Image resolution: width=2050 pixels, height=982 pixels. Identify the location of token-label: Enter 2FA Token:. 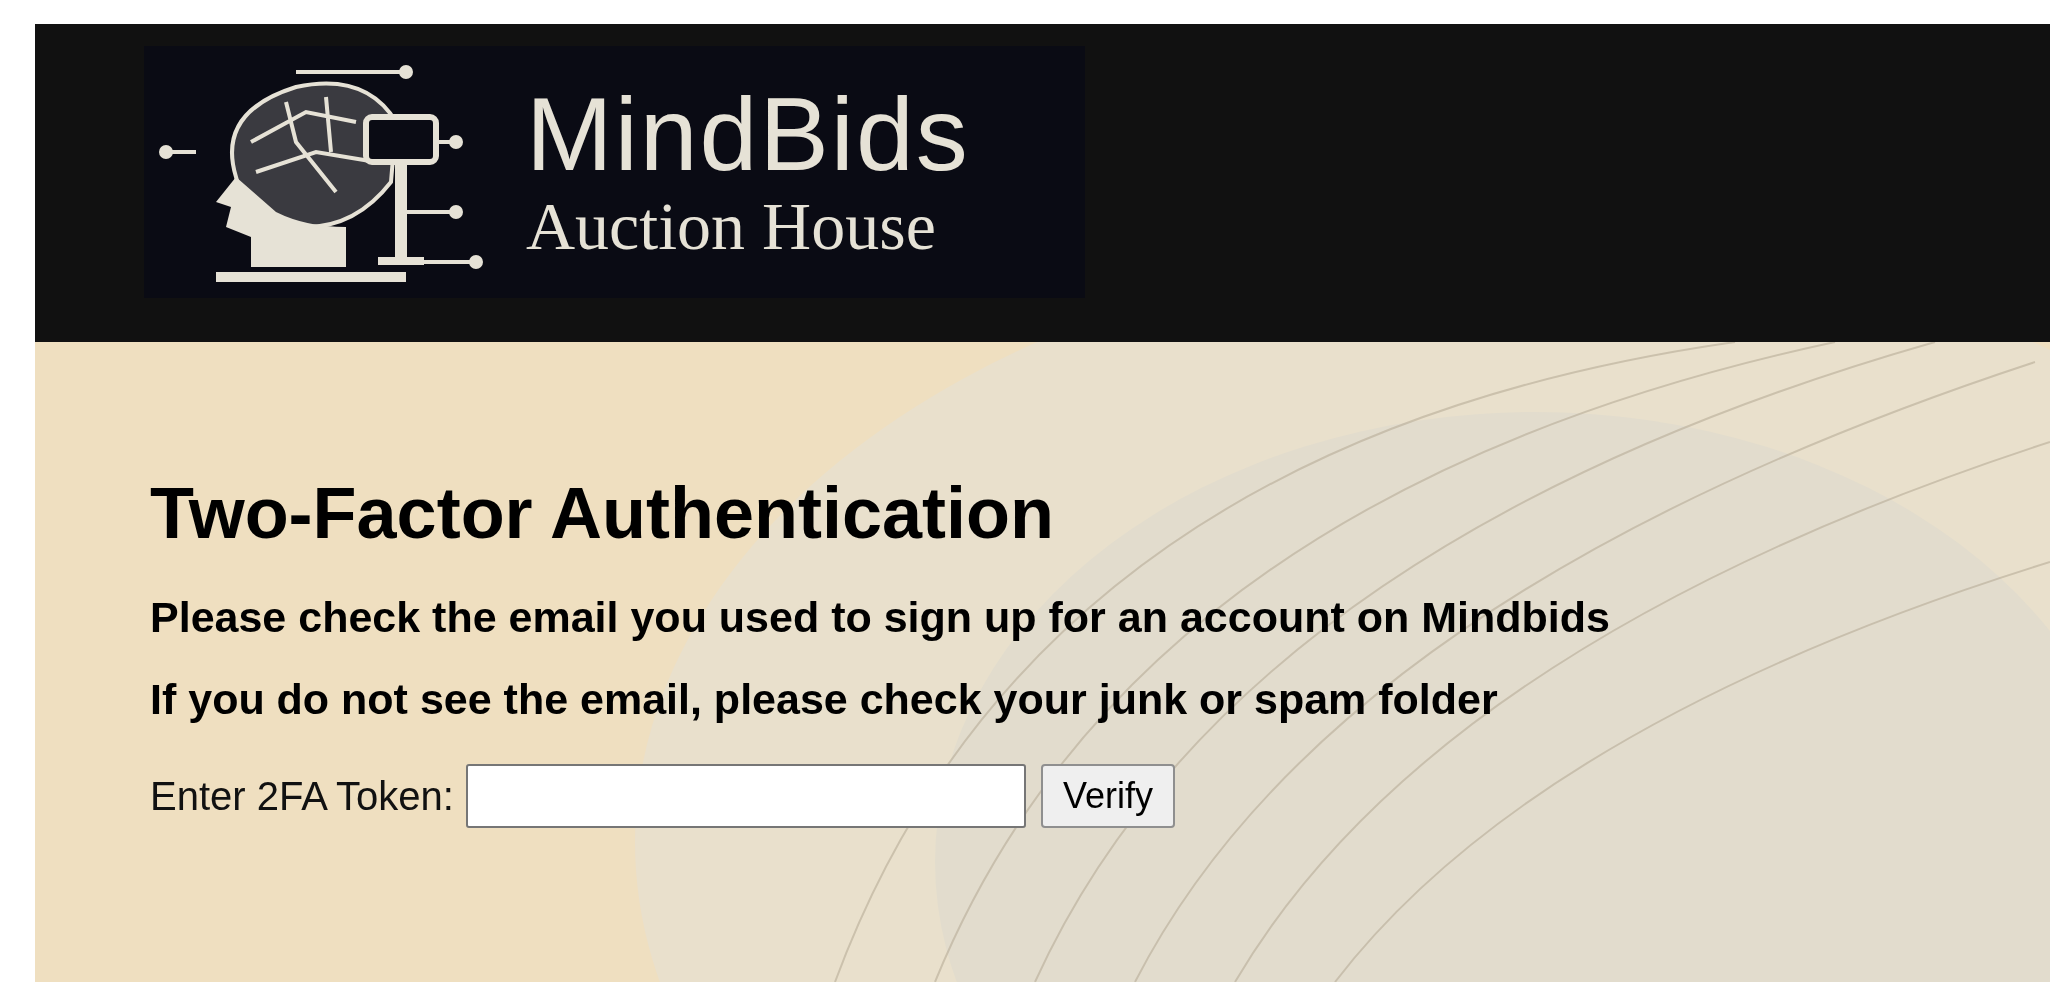
(302, 796).